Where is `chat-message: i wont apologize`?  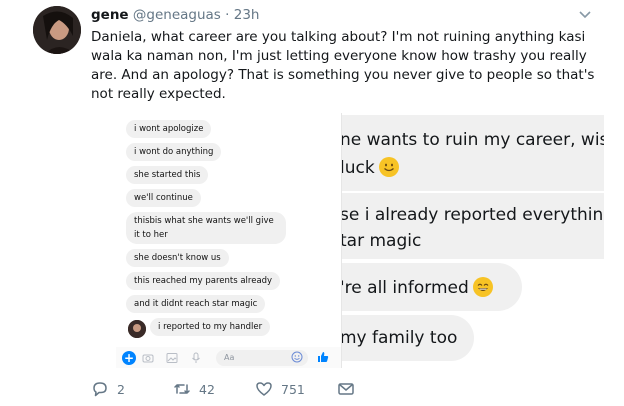
chat-message: i wont apologize is located at coordinates (169, 129).